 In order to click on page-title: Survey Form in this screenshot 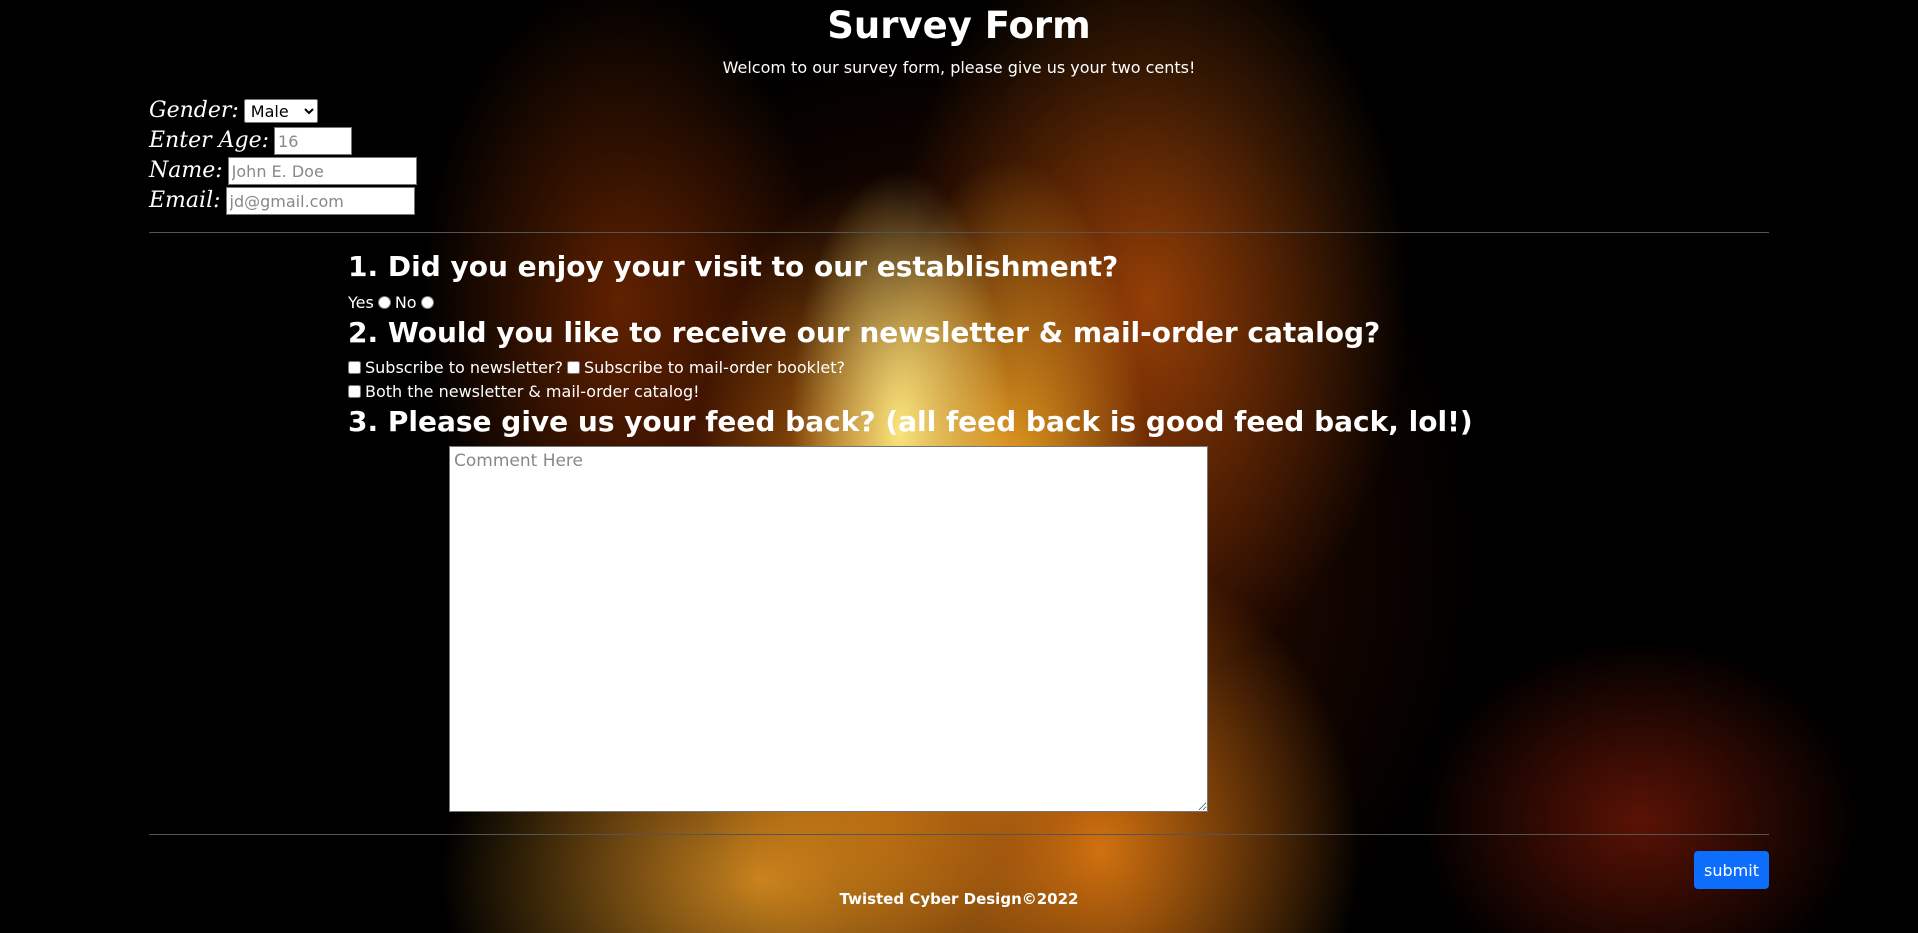, I will do `click(959, 25)`.